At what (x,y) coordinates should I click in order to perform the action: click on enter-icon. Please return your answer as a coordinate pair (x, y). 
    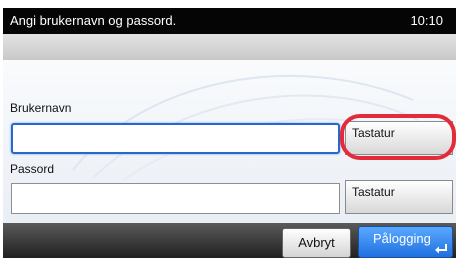
    Looking at the image, I should click on (441, 249).